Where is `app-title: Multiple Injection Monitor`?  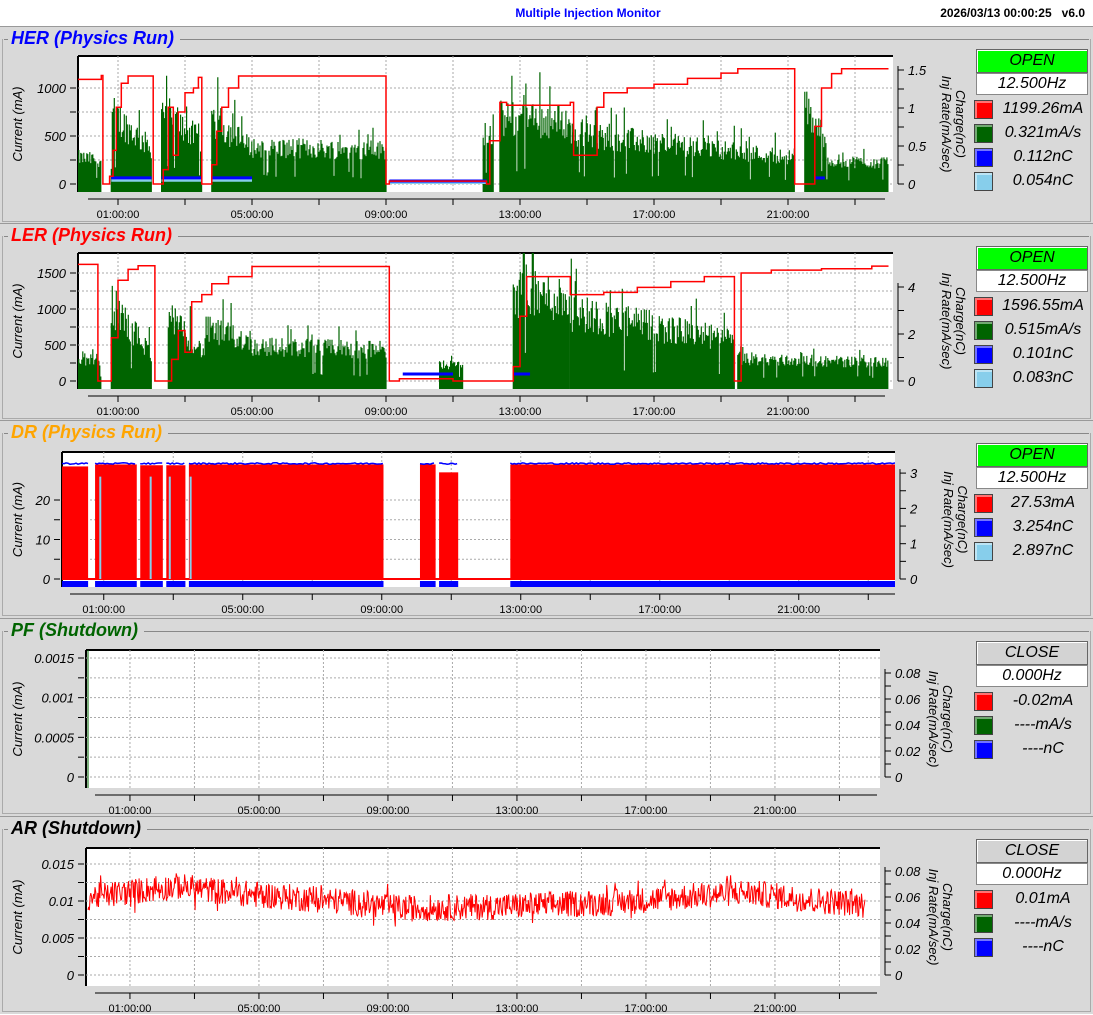 app-title: Multiple Injection Monitor is located at coordinates (588, 13).